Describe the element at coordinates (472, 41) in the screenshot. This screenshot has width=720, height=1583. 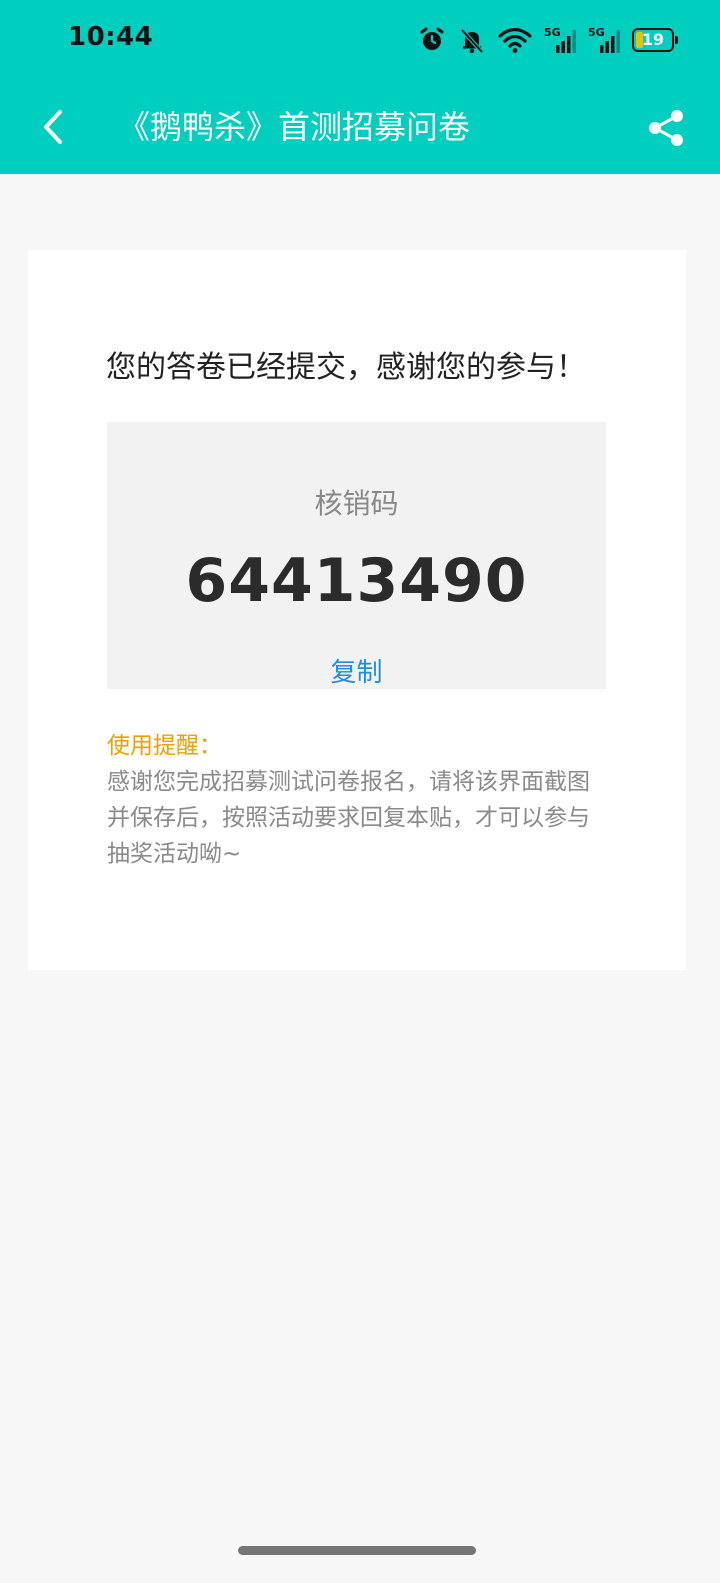
I see `bell-off-icon` at that location.